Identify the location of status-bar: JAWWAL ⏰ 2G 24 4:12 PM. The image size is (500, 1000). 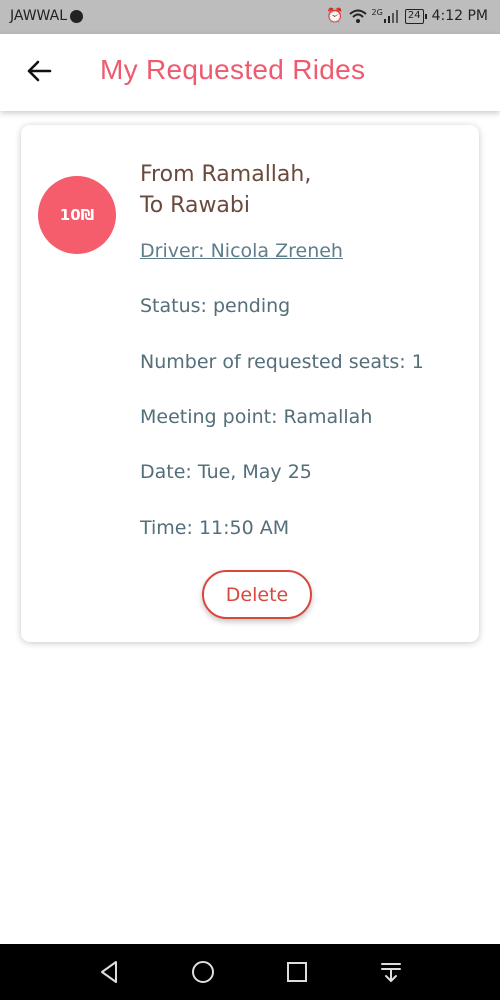
(250, 17).